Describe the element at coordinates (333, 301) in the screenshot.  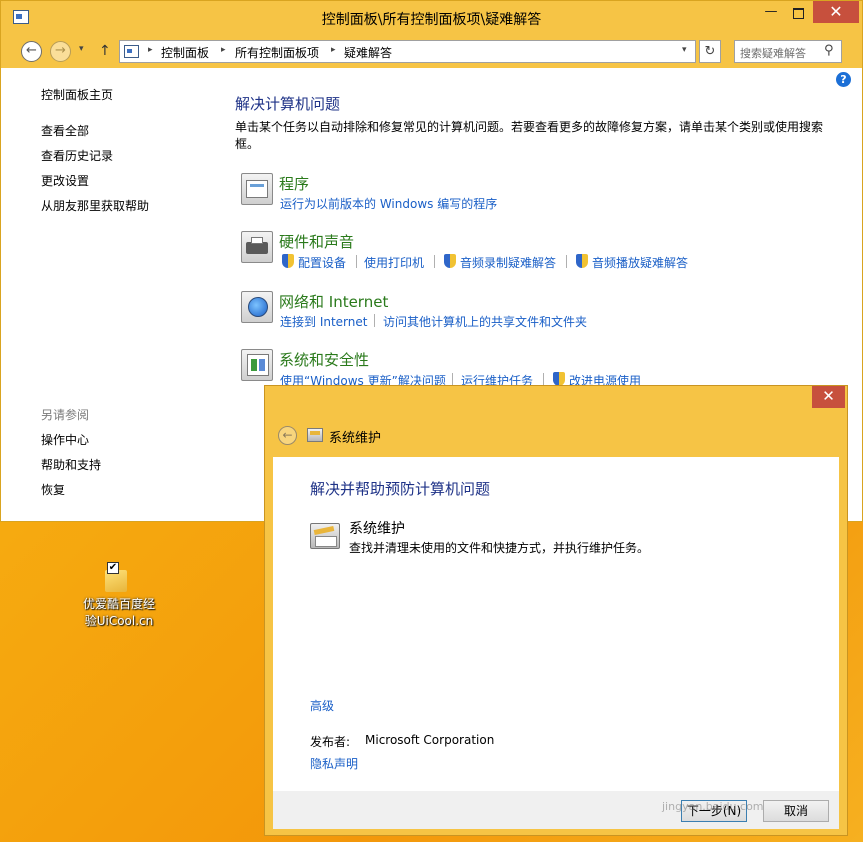
I see `category-network-internet-title: 网络和 Internet` at that location.